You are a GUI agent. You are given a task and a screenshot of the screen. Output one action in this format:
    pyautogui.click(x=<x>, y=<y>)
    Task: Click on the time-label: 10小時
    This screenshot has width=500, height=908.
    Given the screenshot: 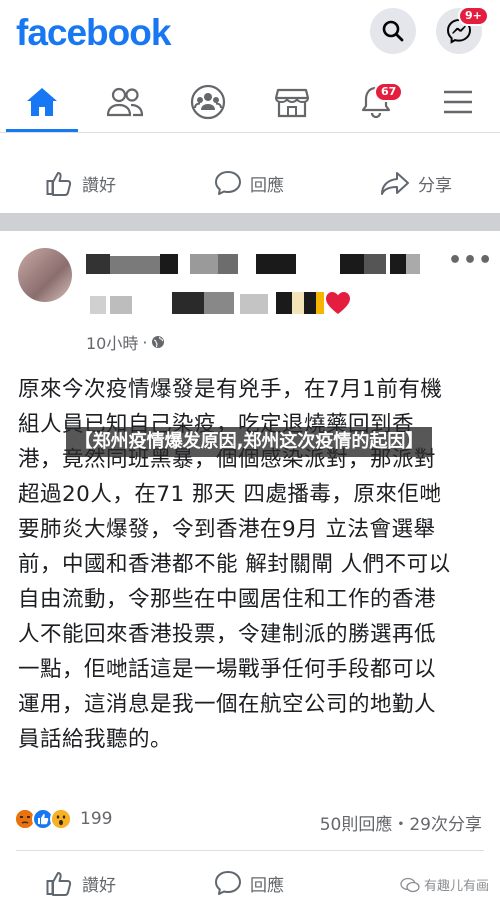 What is the action you would take?
    pyautogui.click(x=112, y=343)
    